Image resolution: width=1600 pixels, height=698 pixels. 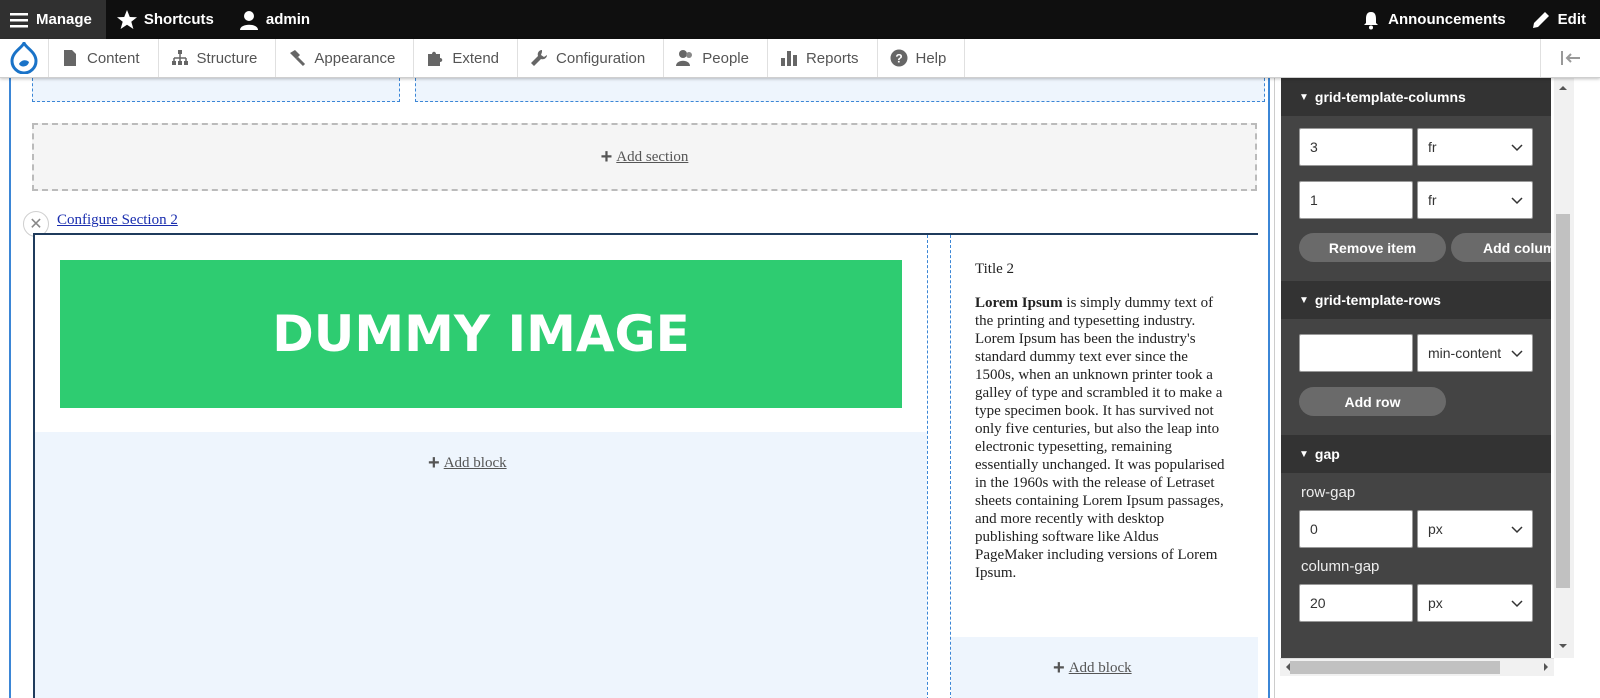 I want to click on row-1-unit-select: min-content, so click(x=1475, y=353).